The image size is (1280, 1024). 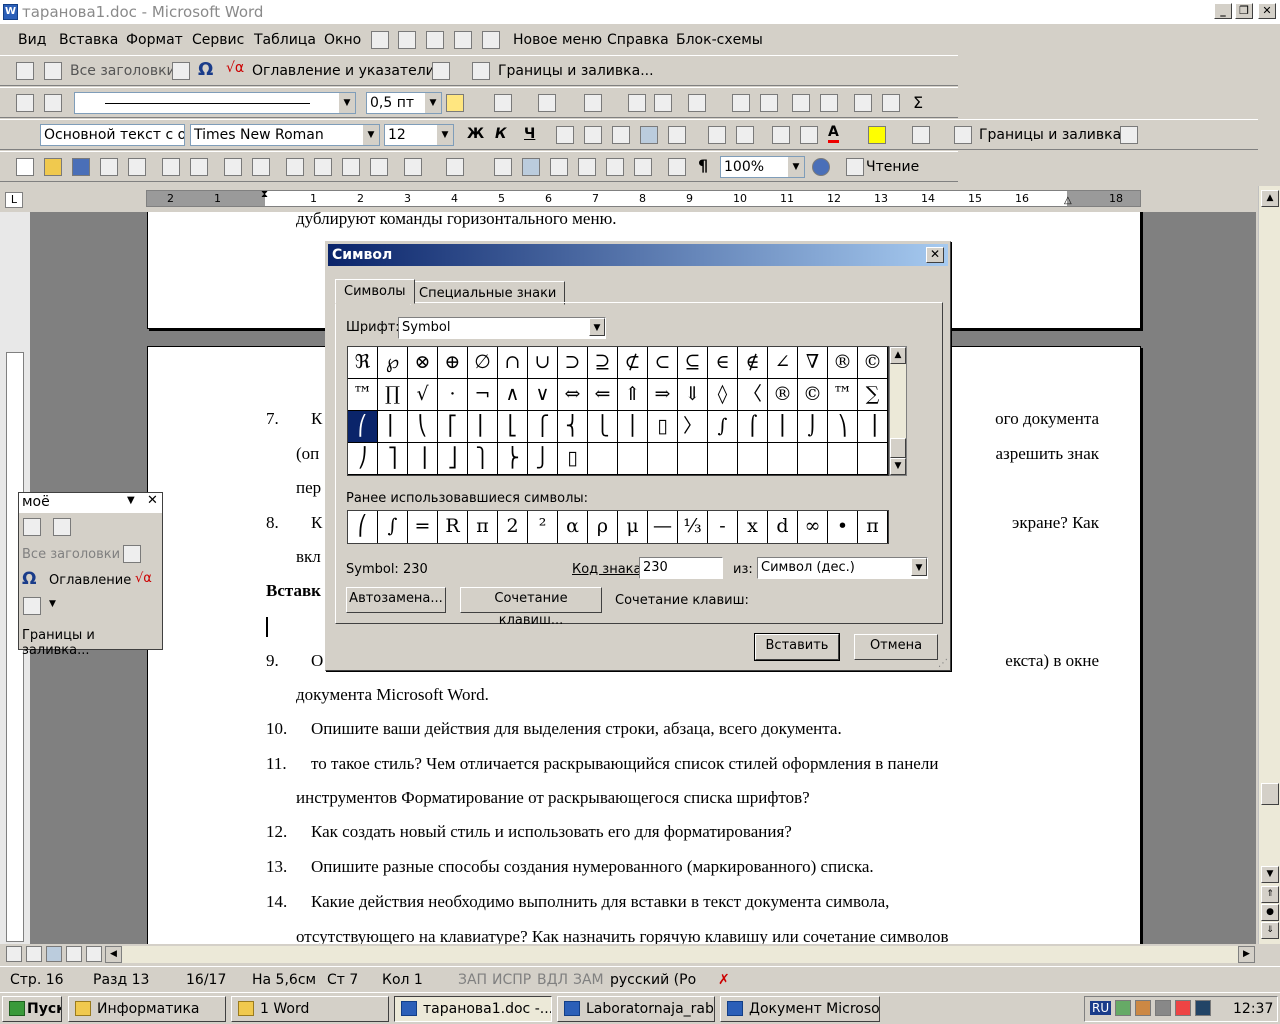 I want to click on symbol-cell: ⎛, so click(x=363, y=427).